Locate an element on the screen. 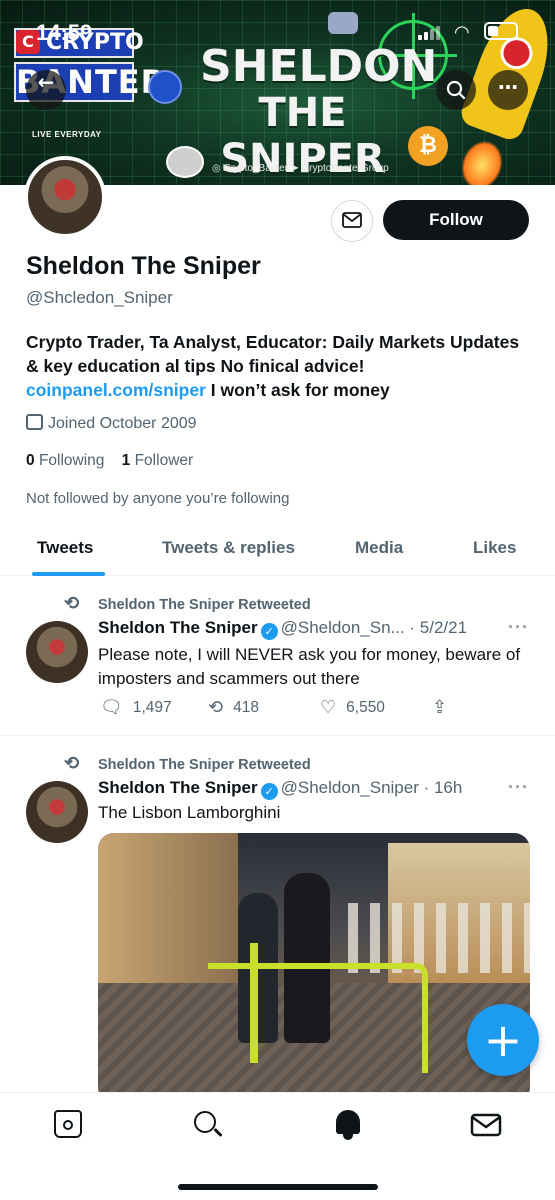  active-tab-indicator is located at coordinates (68, 574).